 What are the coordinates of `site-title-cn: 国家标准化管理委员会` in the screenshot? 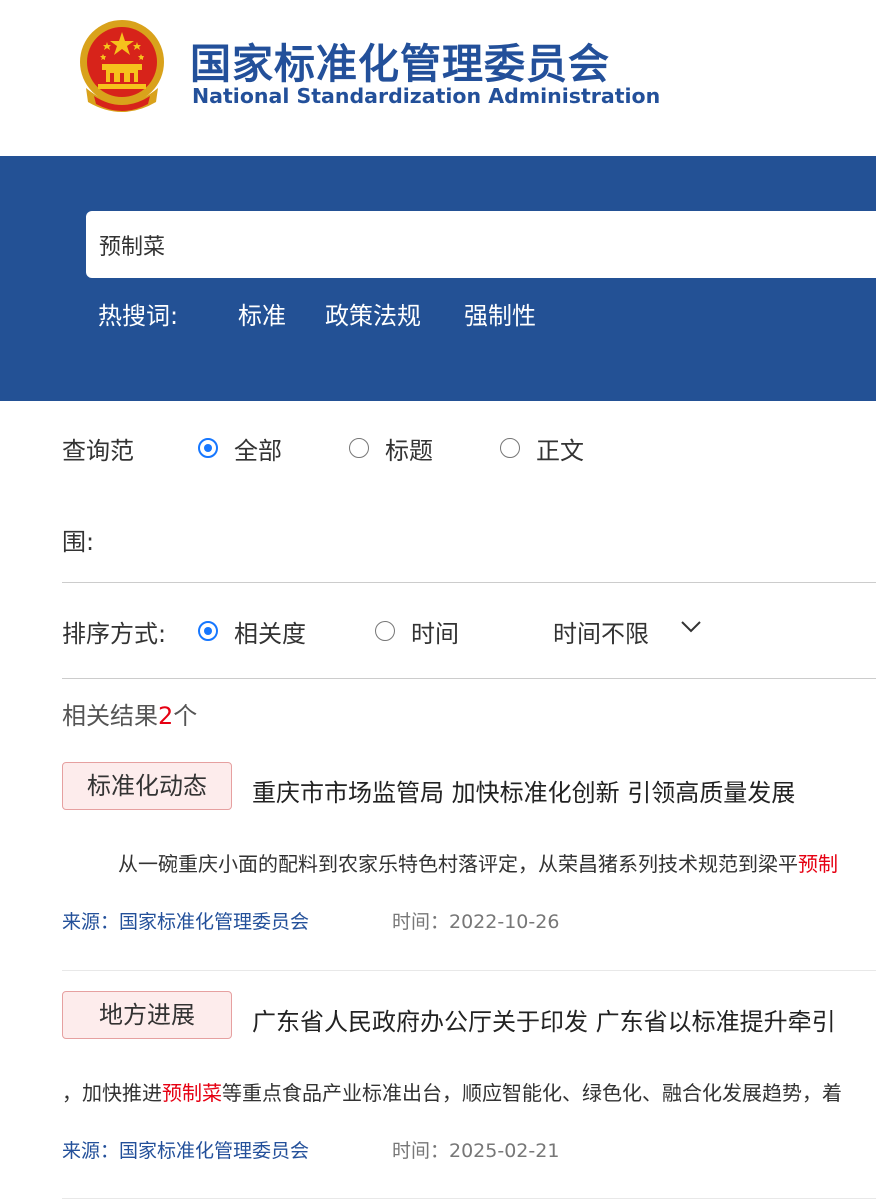 It's located at (400, 64).